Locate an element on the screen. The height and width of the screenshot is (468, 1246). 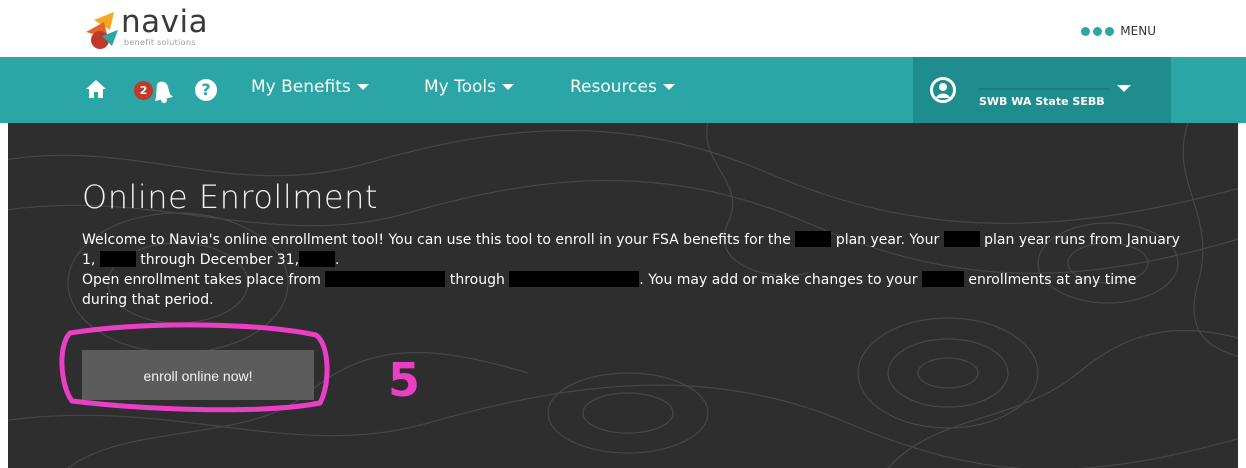
nav-my-tools-label: My Tools is located at coordinates (460, 87).